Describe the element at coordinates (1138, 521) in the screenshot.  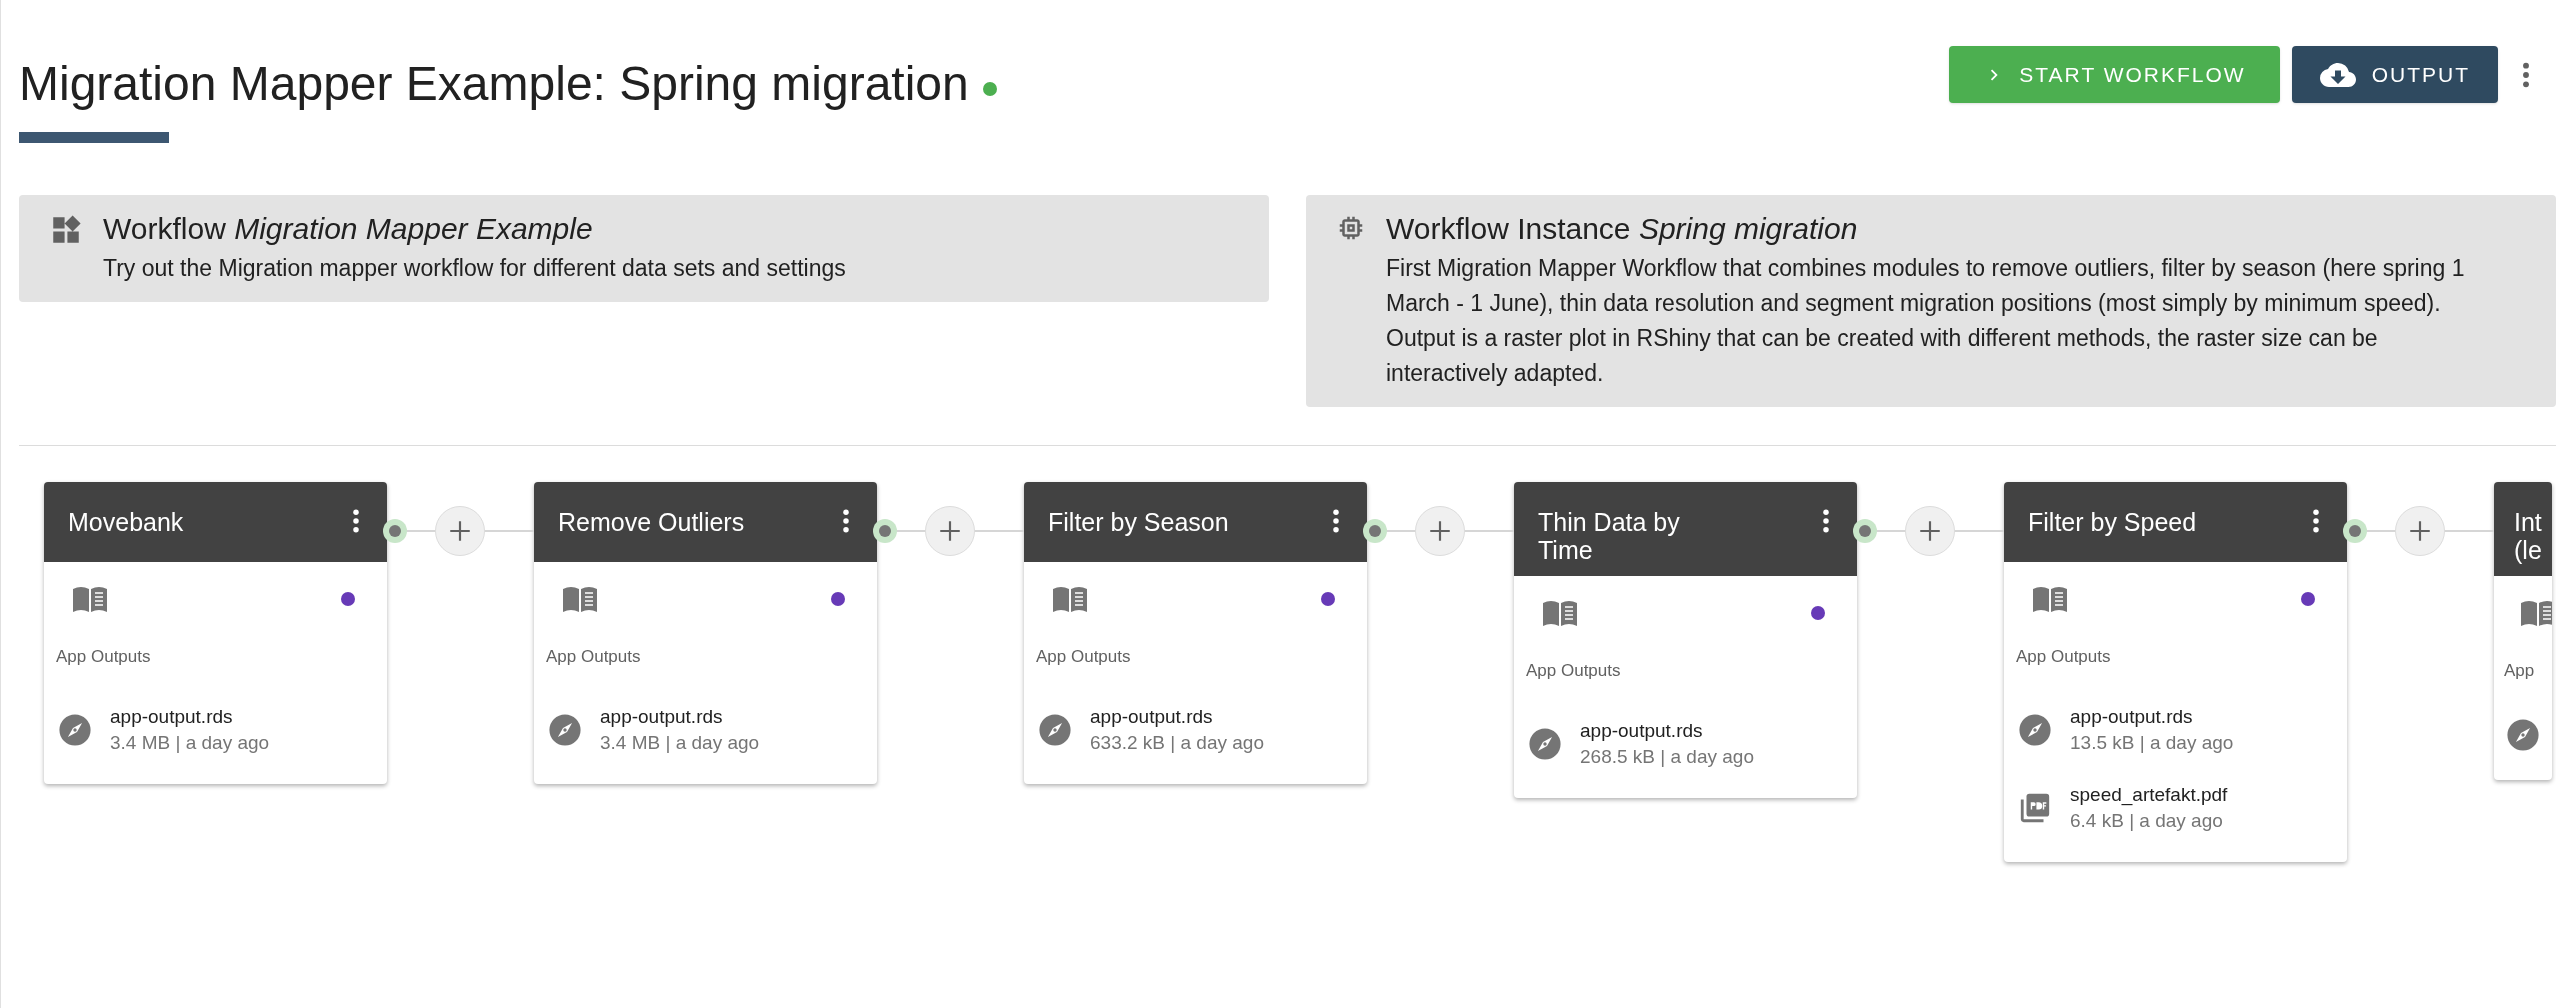
I see `app-card-title: Filter by Season` at that location.